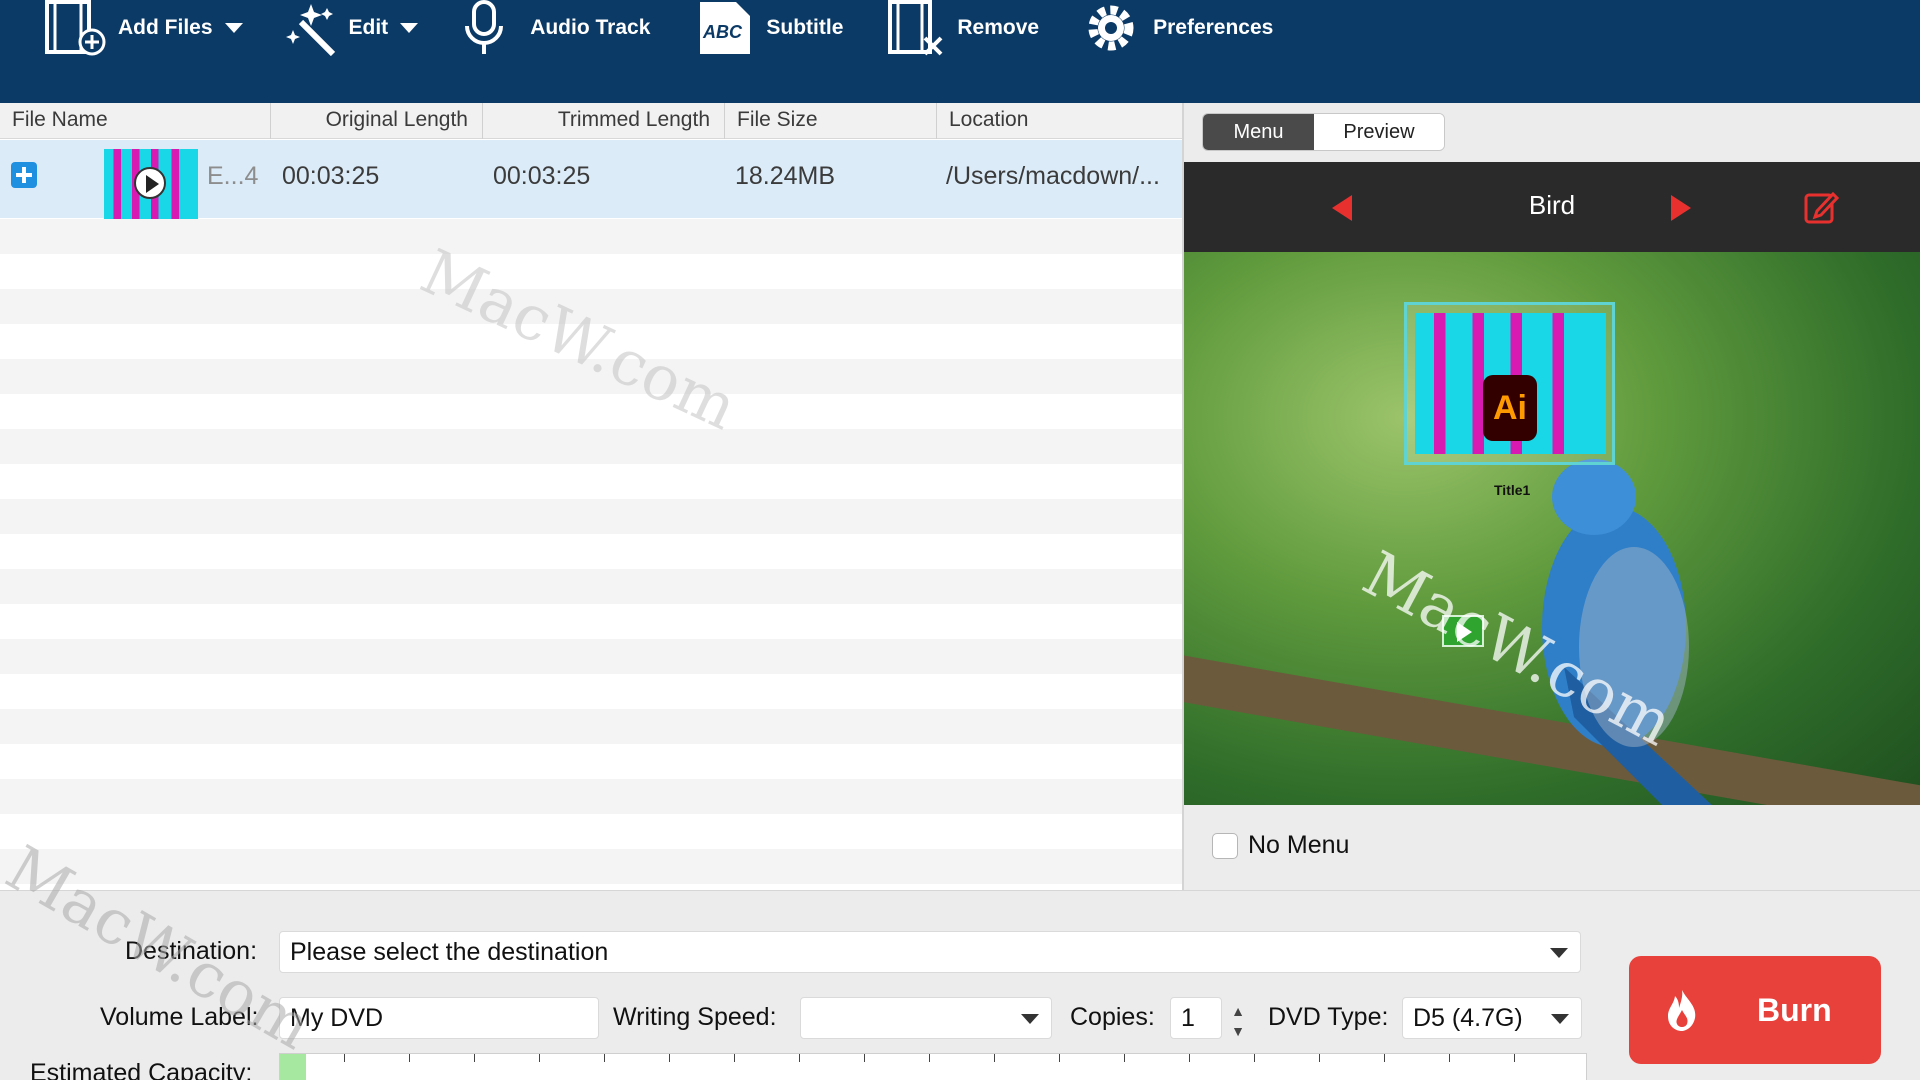 The image size is (1920, 1080). What do you see at coordinates (1755, 1010) in the screenshot?
I see `burn-button: Burn` at bounding box center [1755, 1010].